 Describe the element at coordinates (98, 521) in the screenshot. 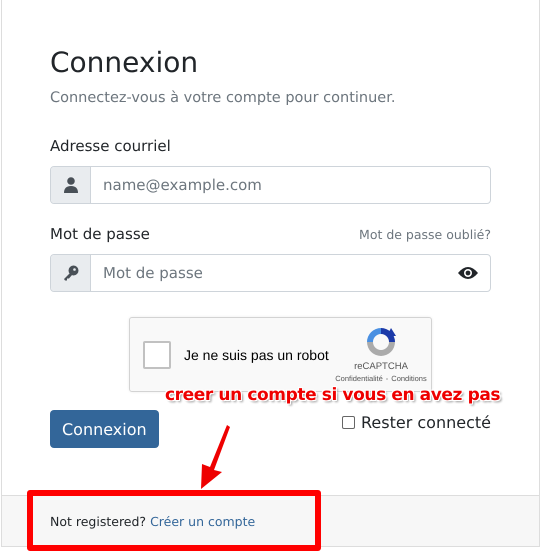

I see `footer-prompt: Not registered?` at that location.